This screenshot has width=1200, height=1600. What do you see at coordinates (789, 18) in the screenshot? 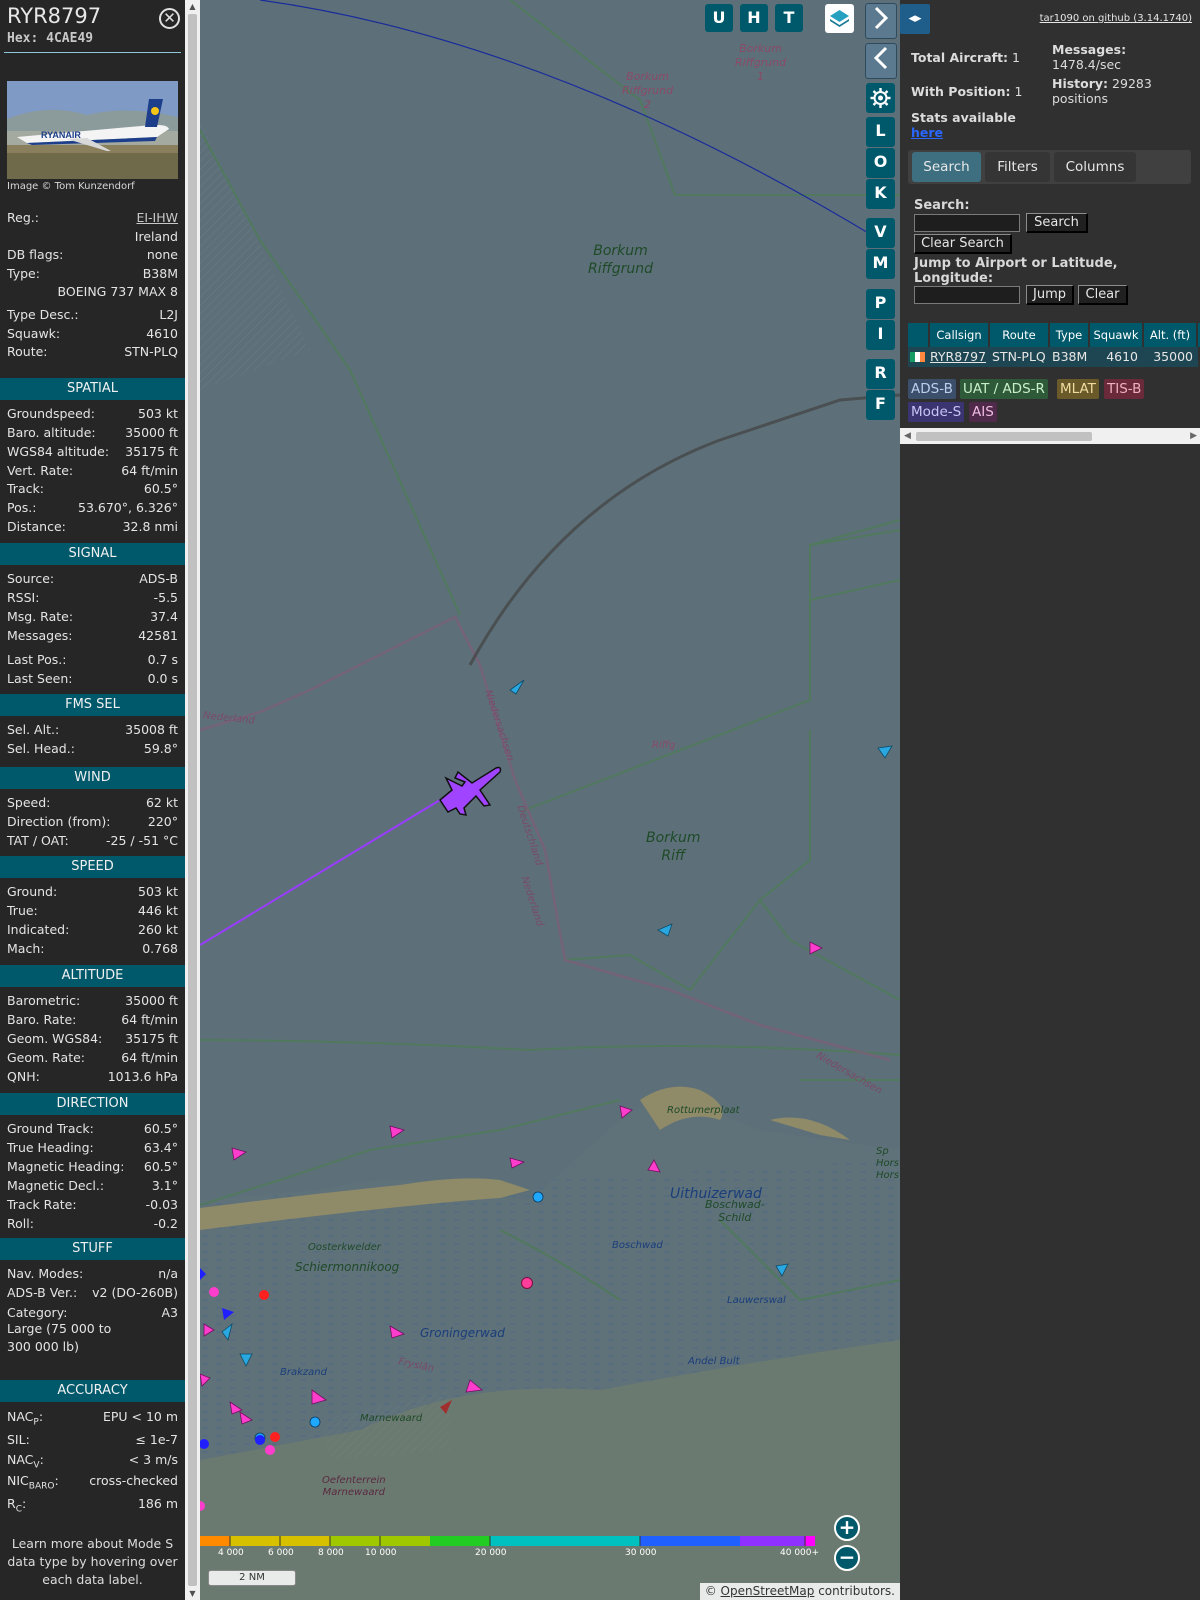
I see `map-button-t: T` at bounding box center [789, 18].